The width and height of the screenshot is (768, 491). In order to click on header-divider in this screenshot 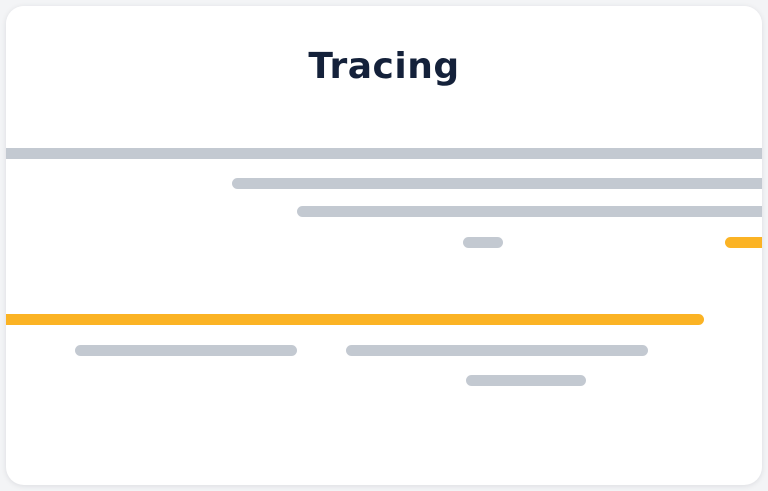, I will do `click(384, 153)`.